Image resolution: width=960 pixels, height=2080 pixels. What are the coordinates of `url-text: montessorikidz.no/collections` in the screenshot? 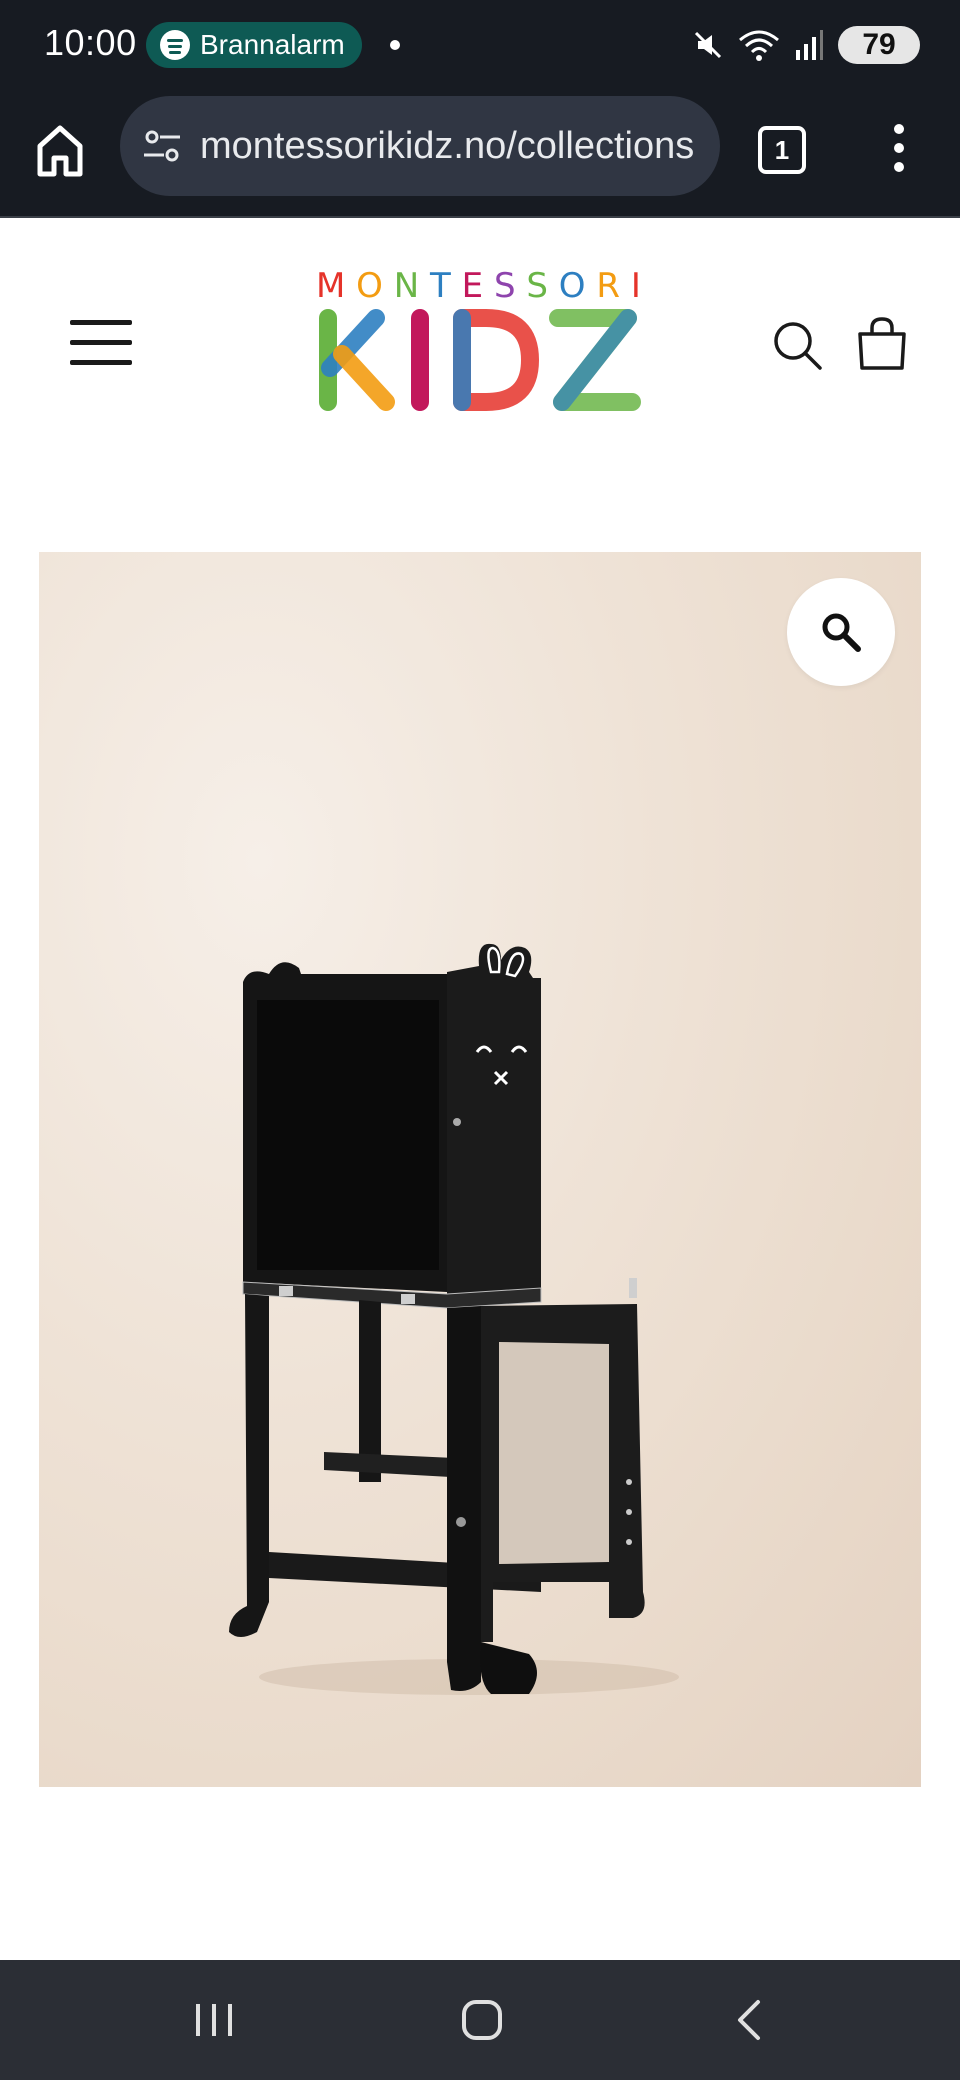 It's located at (454, 146).